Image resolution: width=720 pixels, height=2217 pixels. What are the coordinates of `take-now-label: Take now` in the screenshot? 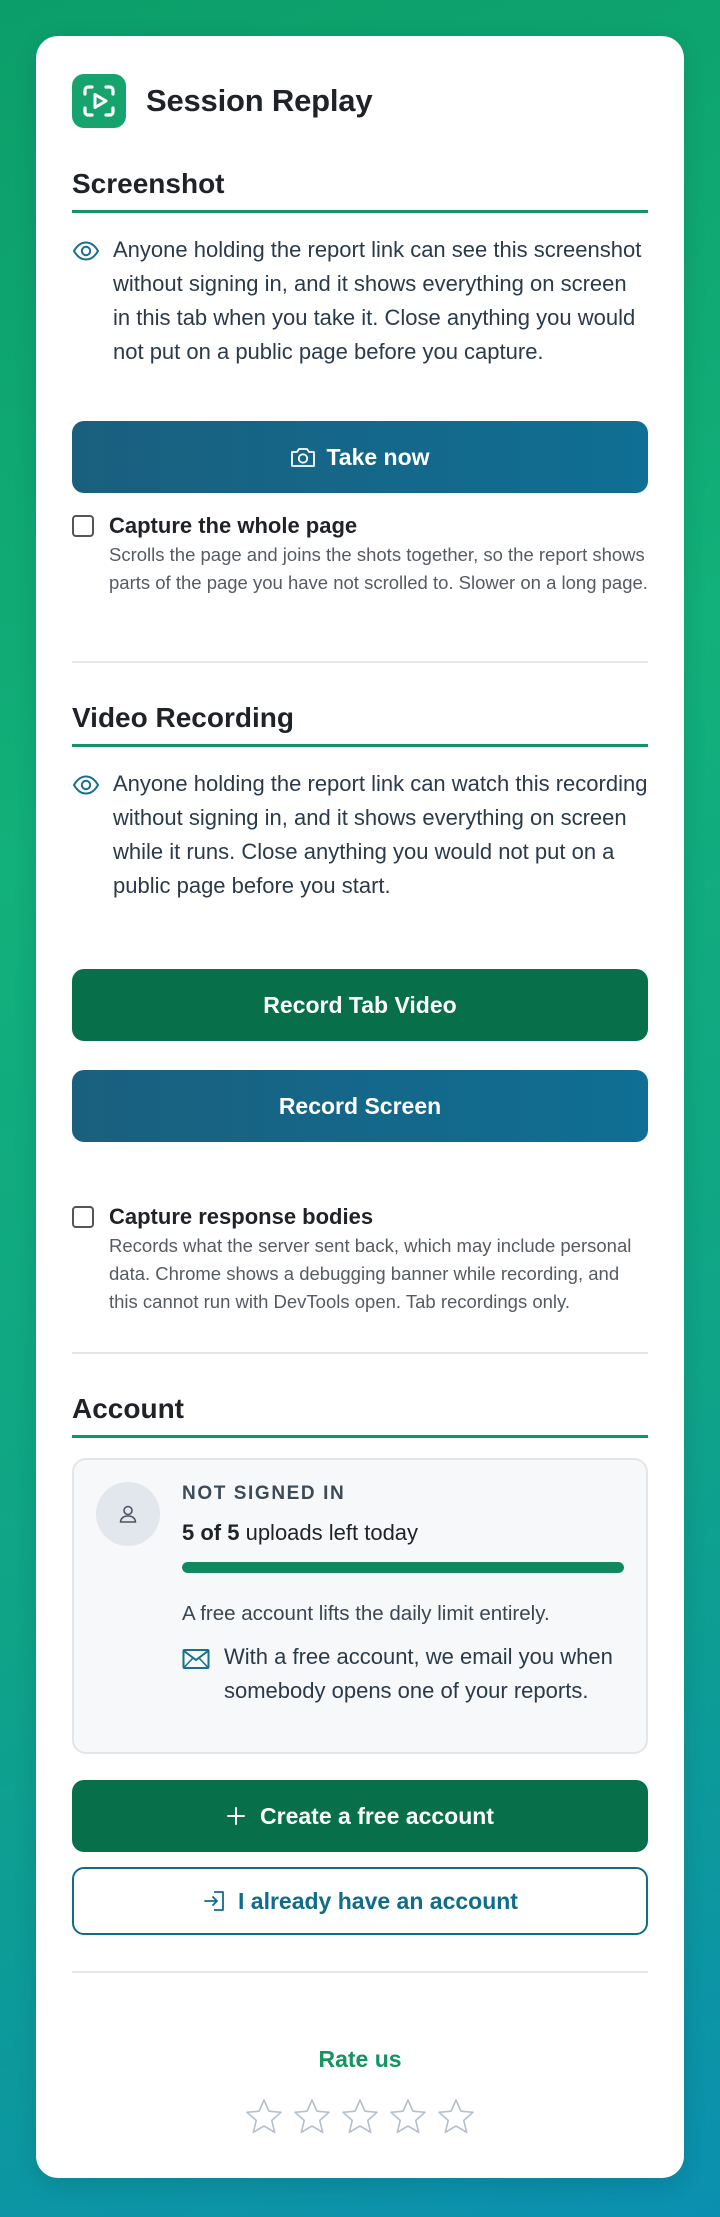 It's located at (378, 456).